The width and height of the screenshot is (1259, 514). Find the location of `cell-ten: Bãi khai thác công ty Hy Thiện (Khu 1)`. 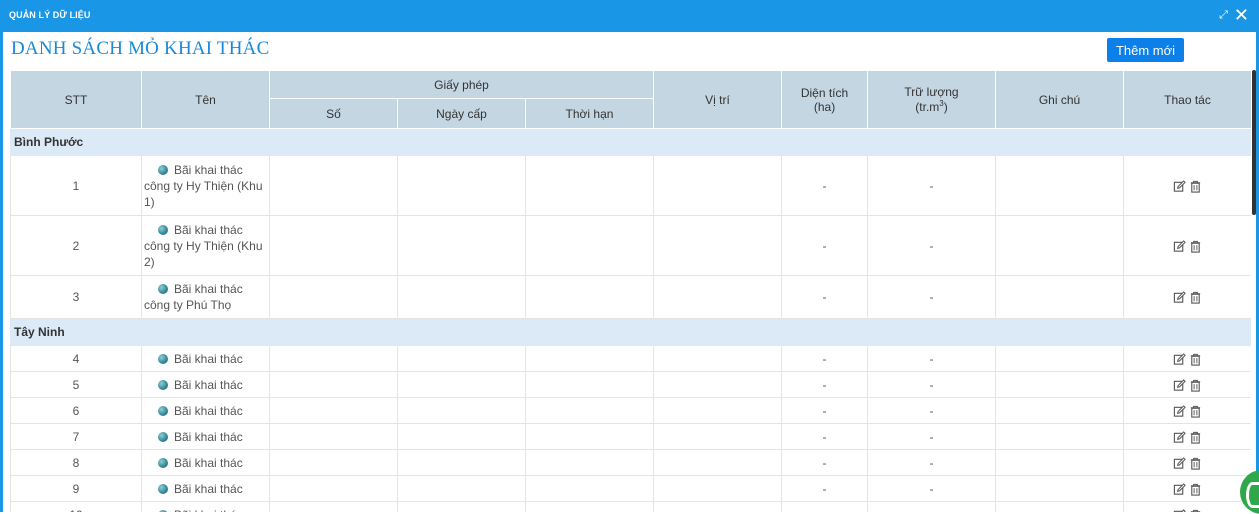

cell-ten: Bãi khai thác công ty Hy Thiện (Khu 1) is located at coordinates (206, 186).